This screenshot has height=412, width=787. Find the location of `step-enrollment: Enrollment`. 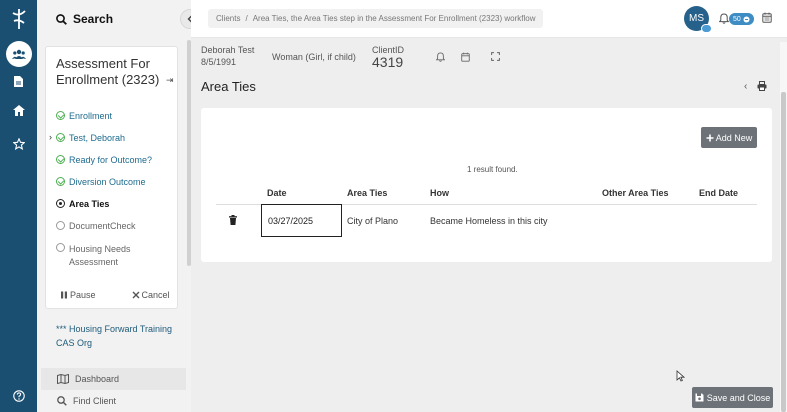

step-enrollment: Enrollment is located at coordinates (116, 116).